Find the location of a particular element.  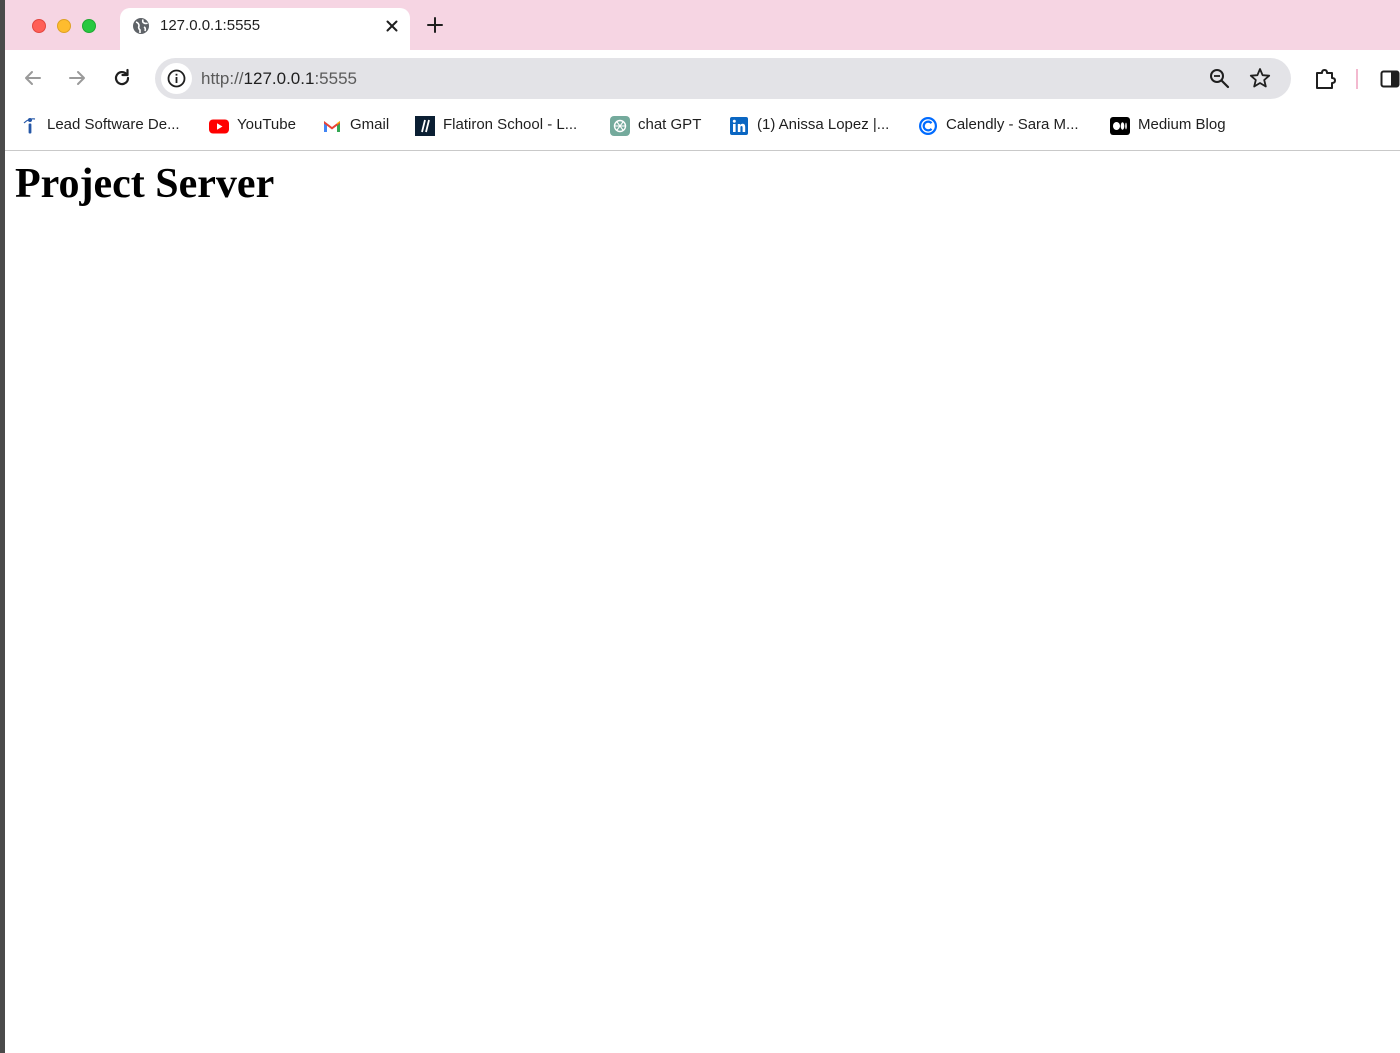

plus-icon is located at coordinates (435, 25).